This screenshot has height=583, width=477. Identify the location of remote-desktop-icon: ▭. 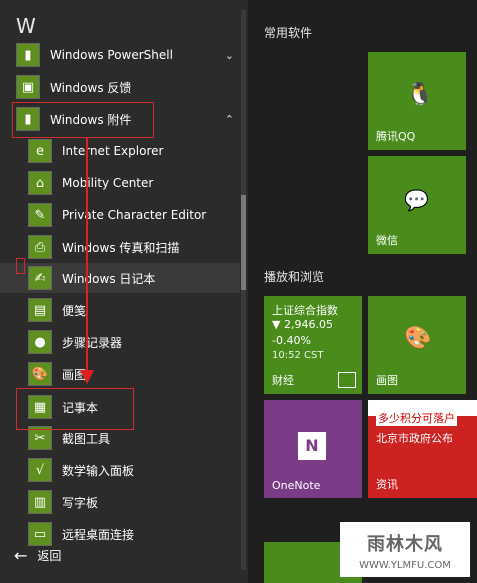
(40, 534).